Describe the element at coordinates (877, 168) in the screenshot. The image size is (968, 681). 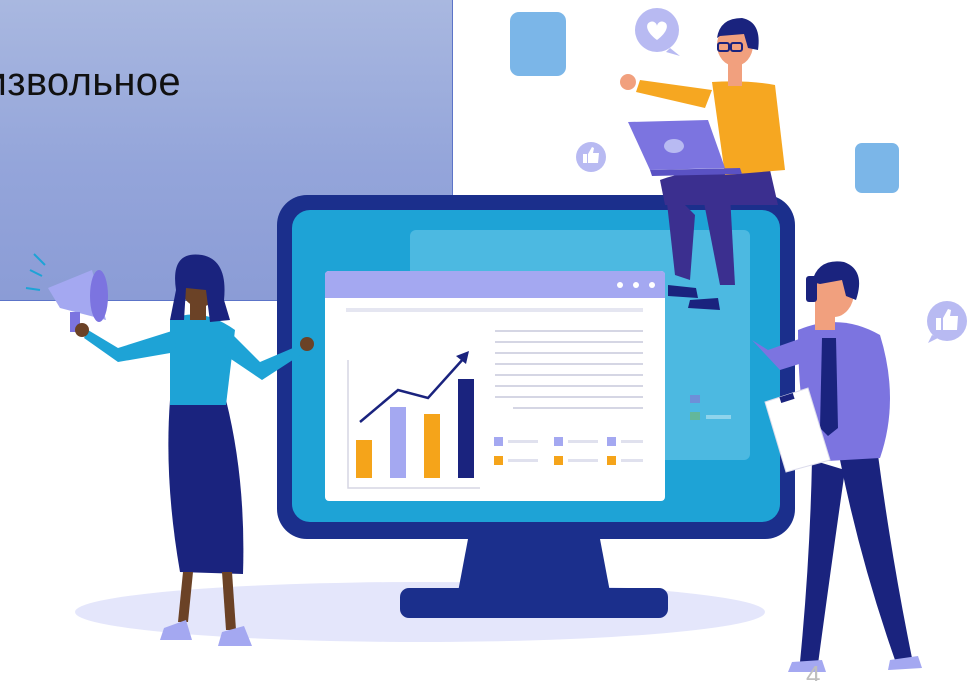
I see `bubble-square-right` at that location.